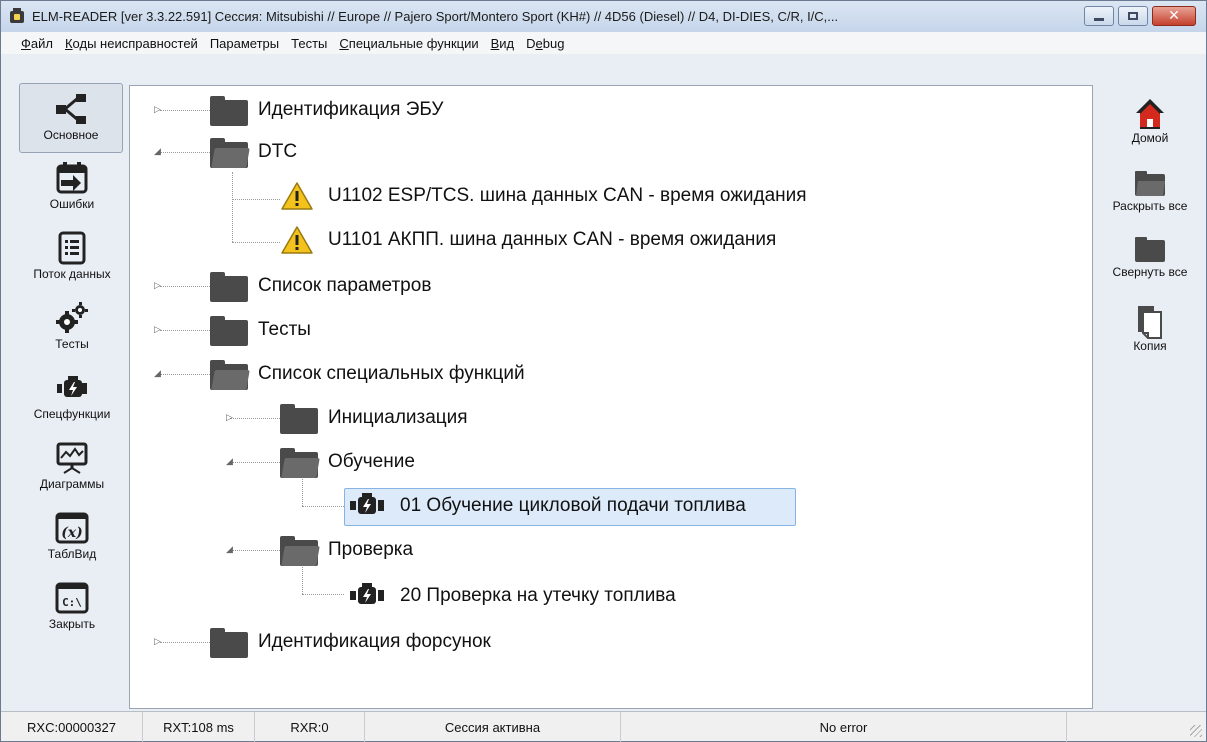 This screenshot has height=742, width=1207. I want to click on expand-all-button: Раскрыть все, so click(1150, 189).